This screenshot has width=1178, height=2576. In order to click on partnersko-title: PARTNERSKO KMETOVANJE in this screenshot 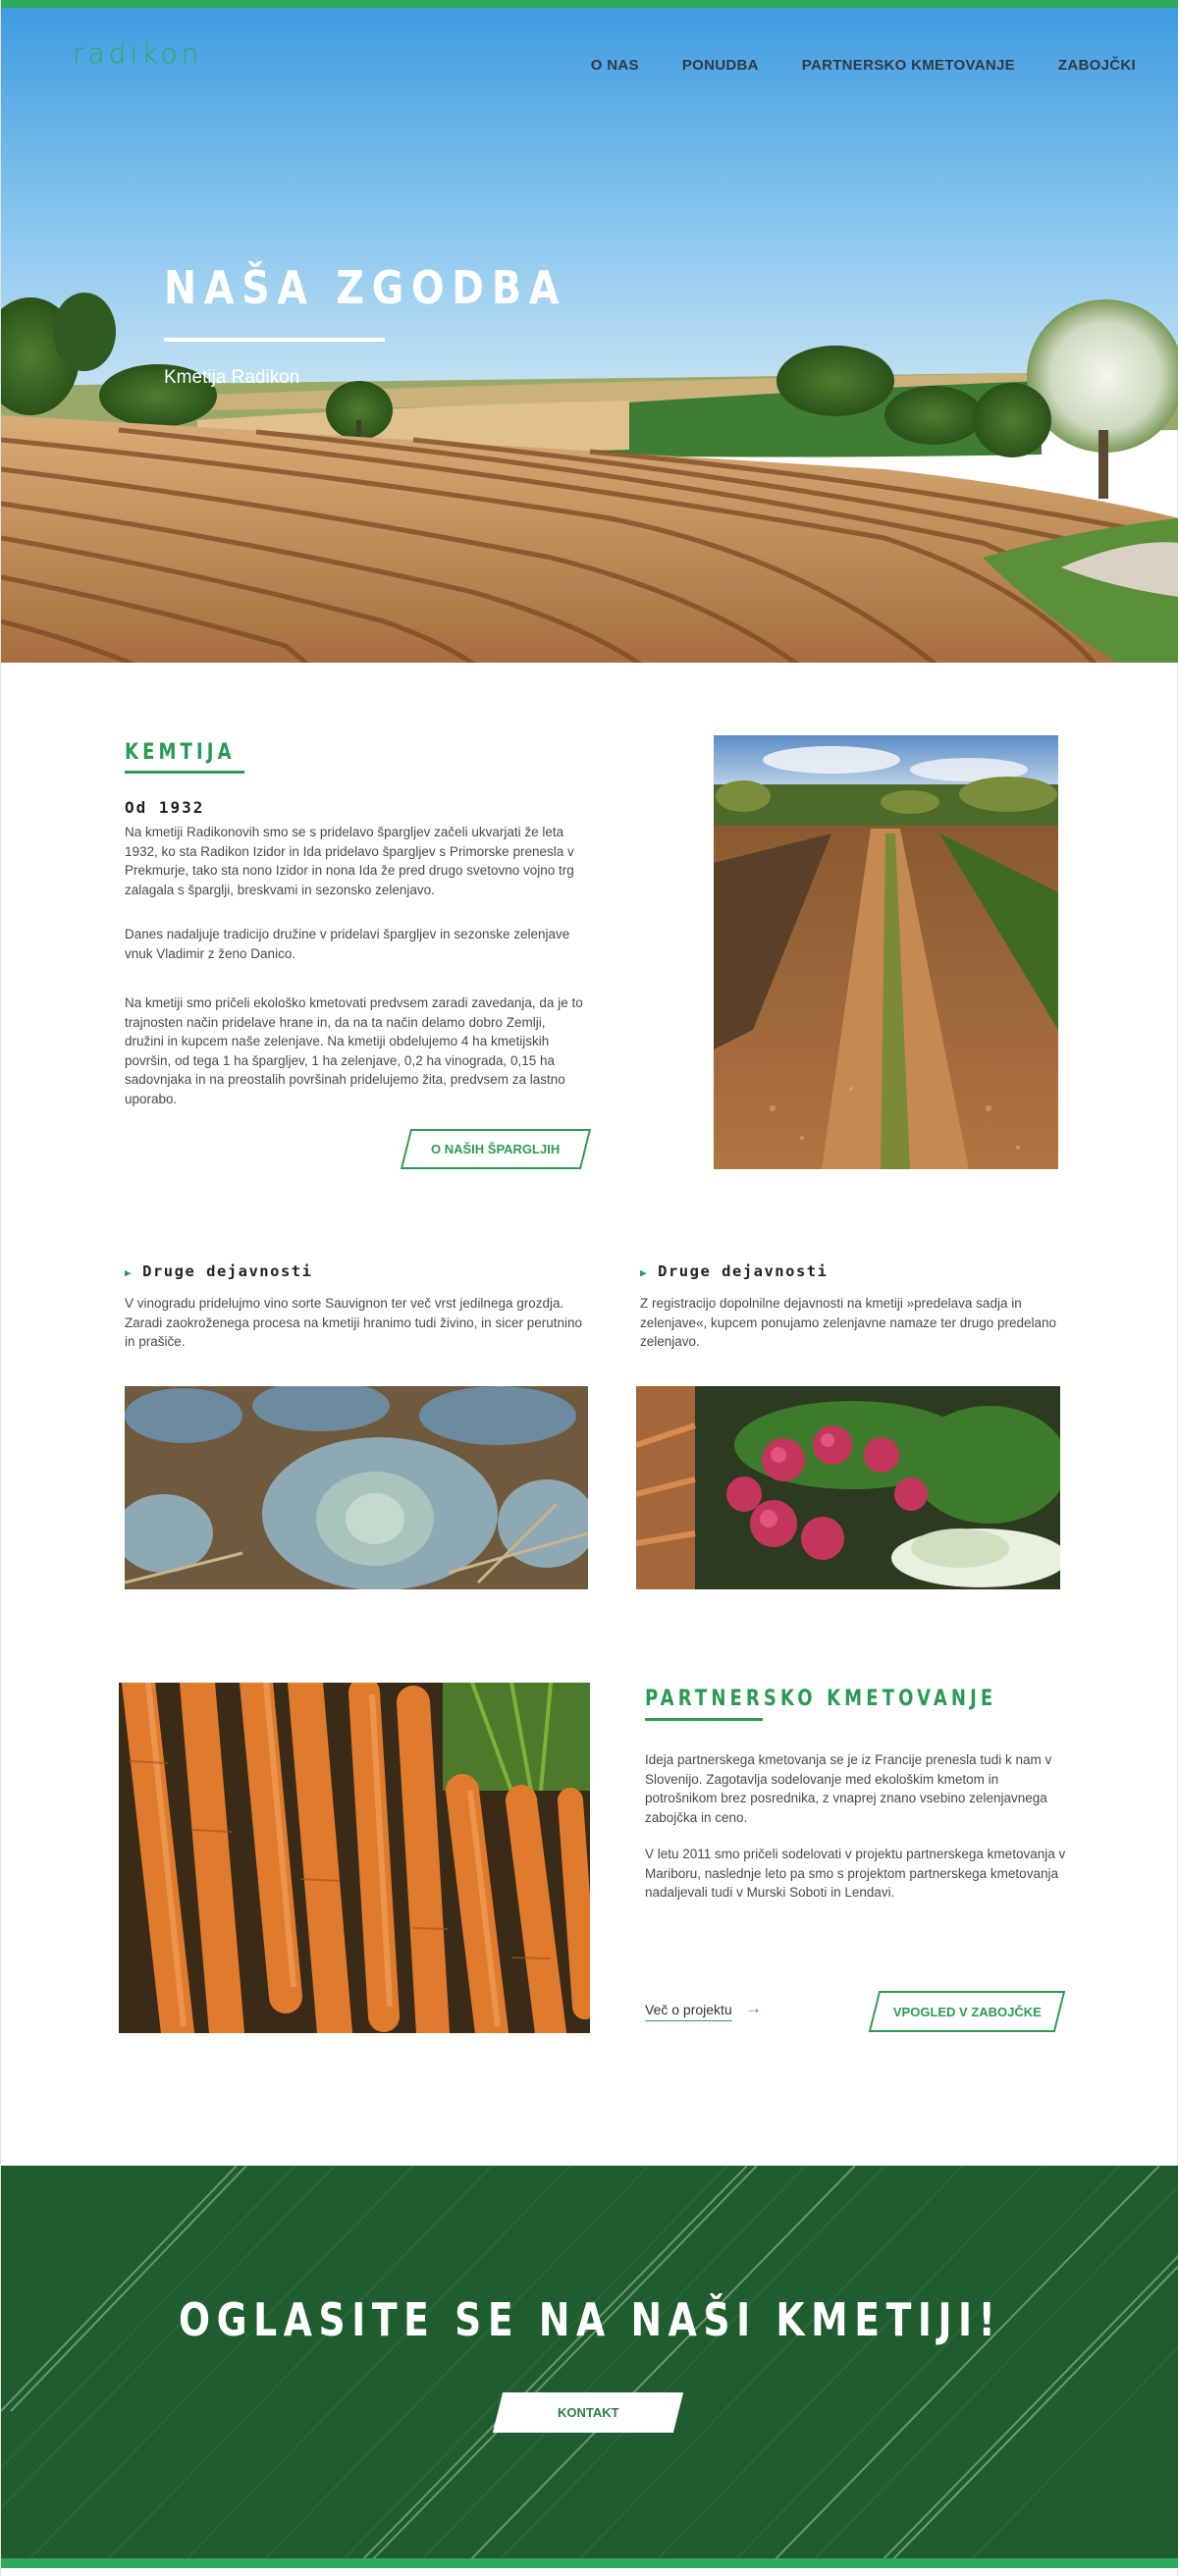, I will do `click(821, 1699)`.